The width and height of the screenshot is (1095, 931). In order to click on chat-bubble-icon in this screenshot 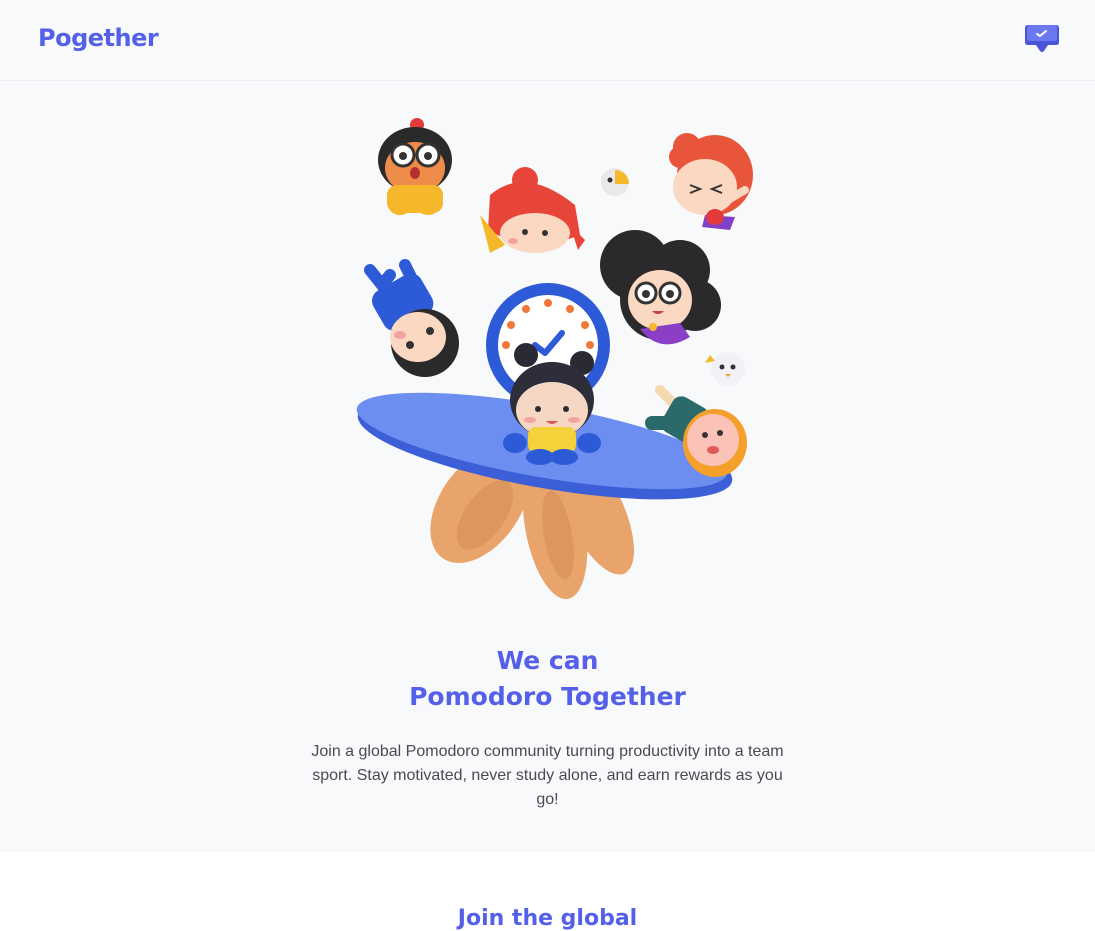, I will do `click(1042, 38)`.